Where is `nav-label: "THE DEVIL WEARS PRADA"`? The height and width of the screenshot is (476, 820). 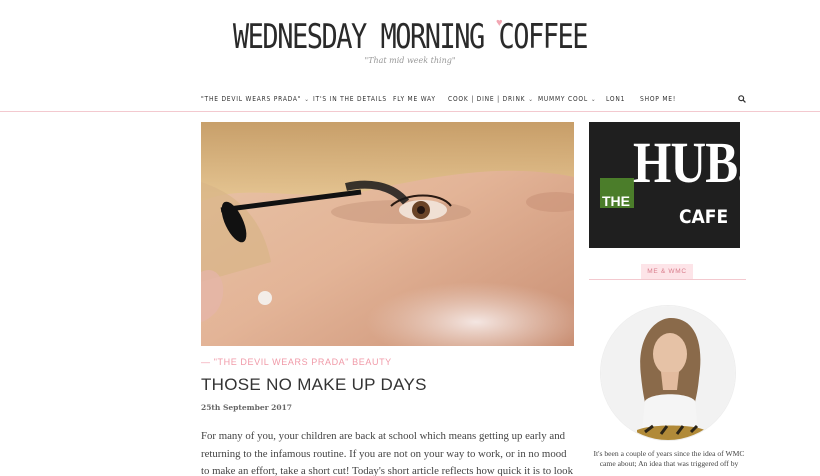
nav-label: "THE DEVIL WEARS PRADA" is located at coordinates (251, 99).